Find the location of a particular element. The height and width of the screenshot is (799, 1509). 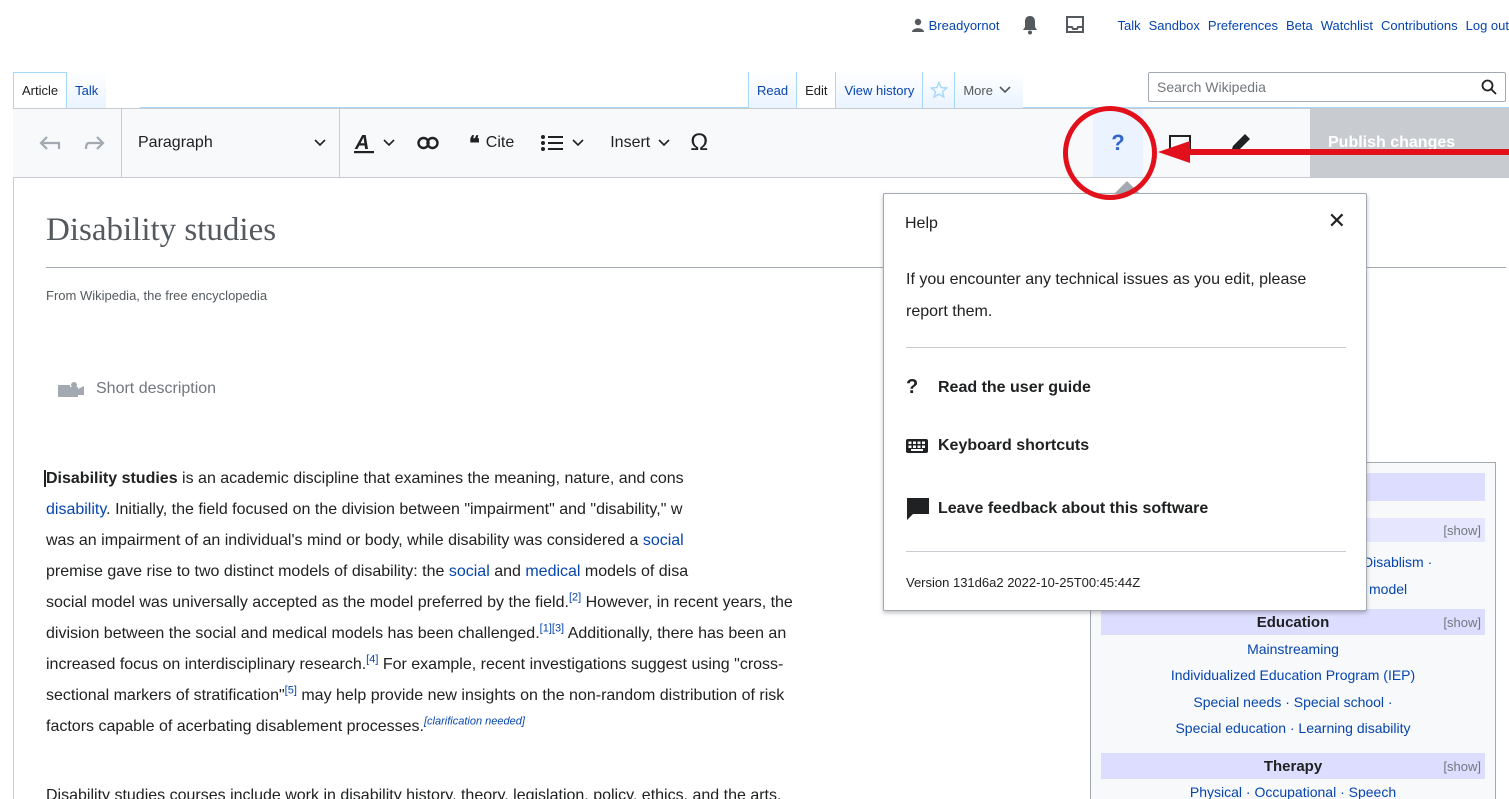

redo-icon is located at coordinates (94, 143).